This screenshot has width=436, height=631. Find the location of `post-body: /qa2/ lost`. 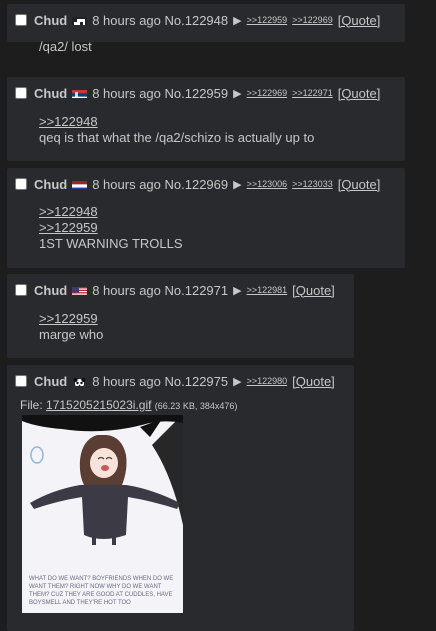

post-body: /qa2/ lost is located at coordinates (65, 47).